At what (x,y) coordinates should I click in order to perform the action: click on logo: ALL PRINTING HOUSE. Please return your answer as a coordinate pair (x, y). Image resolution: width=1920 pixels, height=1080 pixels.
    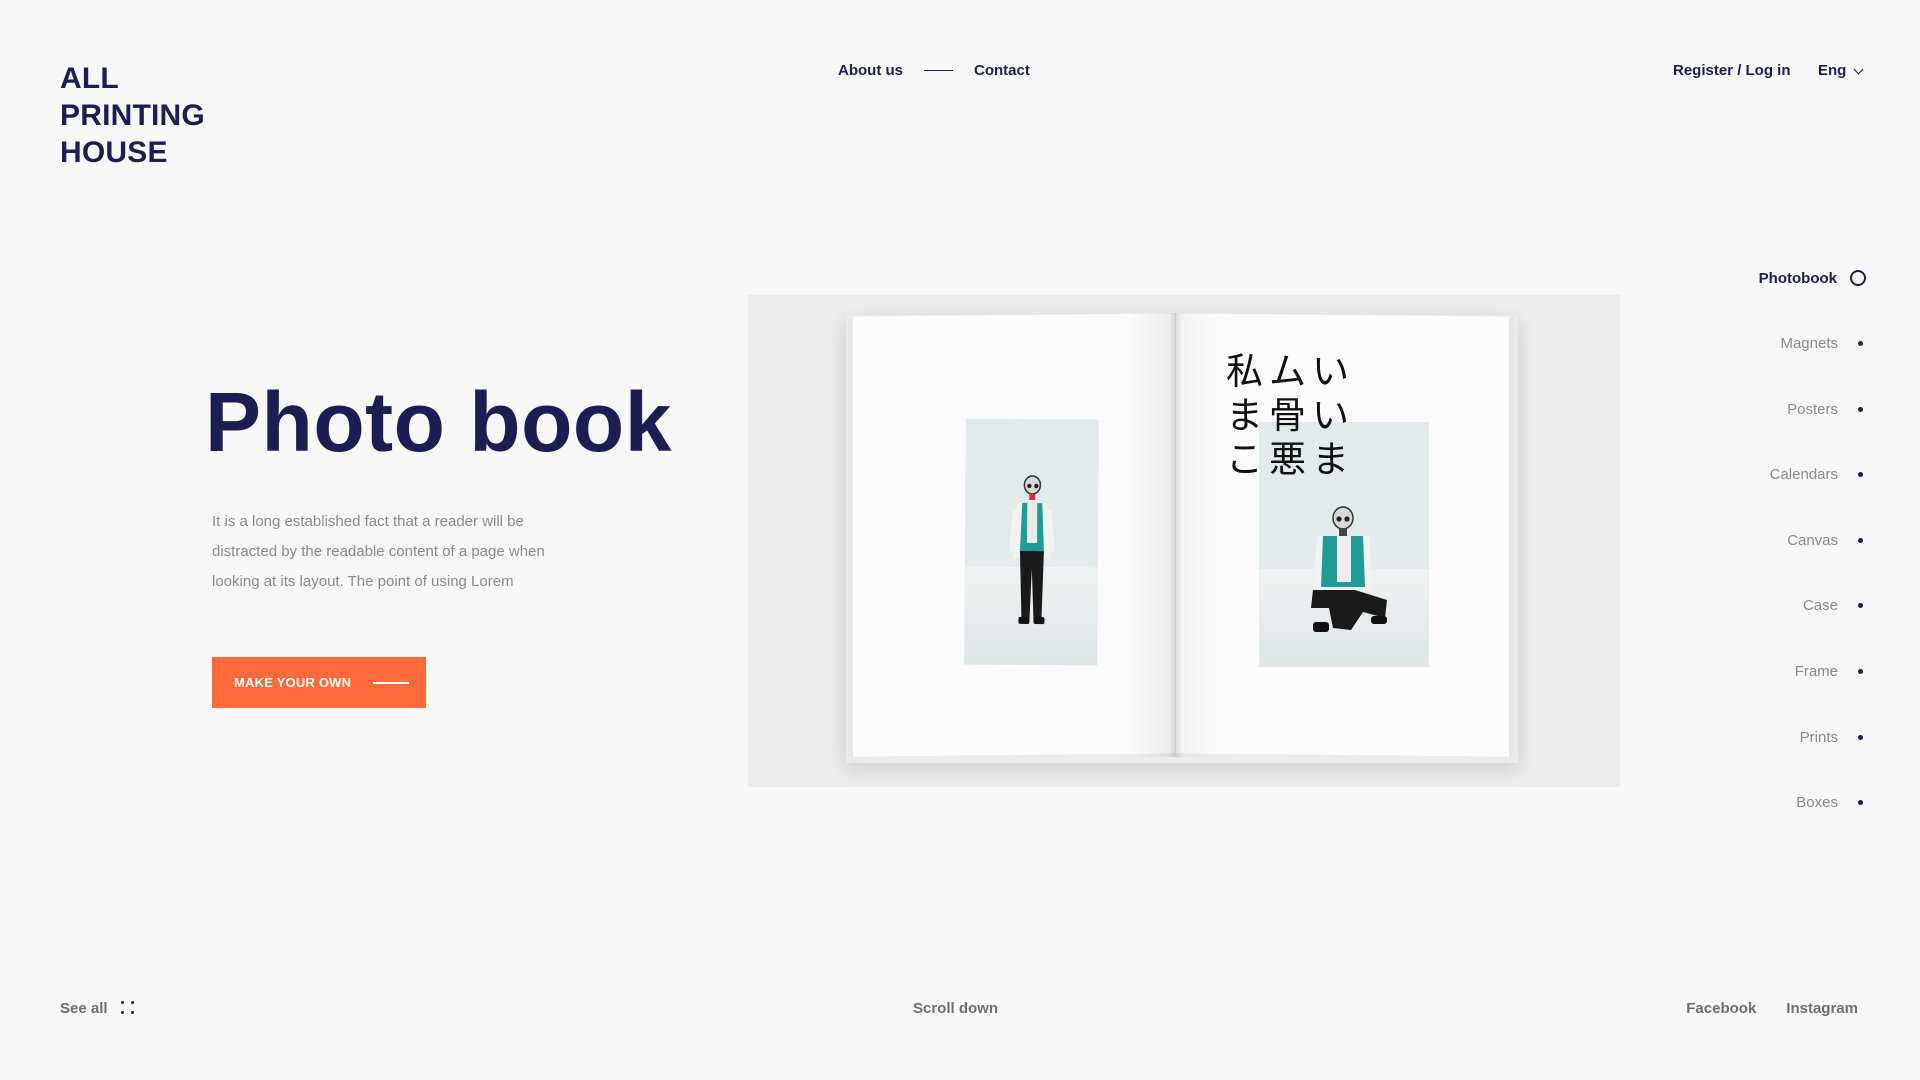
    Looking at the image, I should click on (132, 115).